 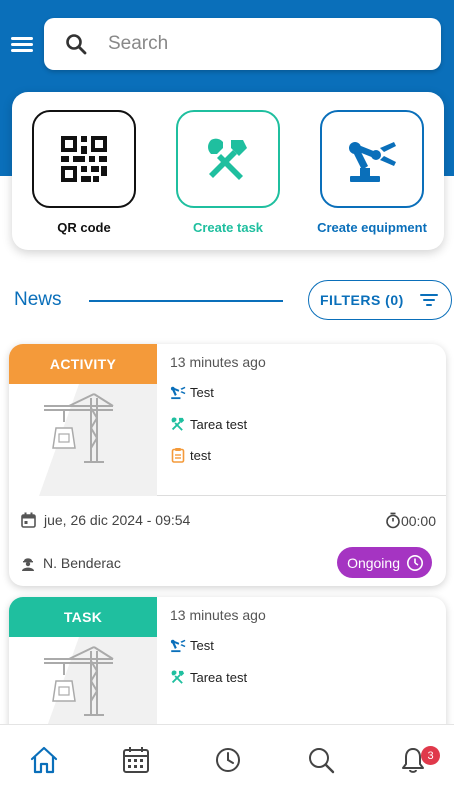 What do you see at coordinates (38, 299) in the screenshot?
I see `news-heading: News` at bounding box center [38, 299].